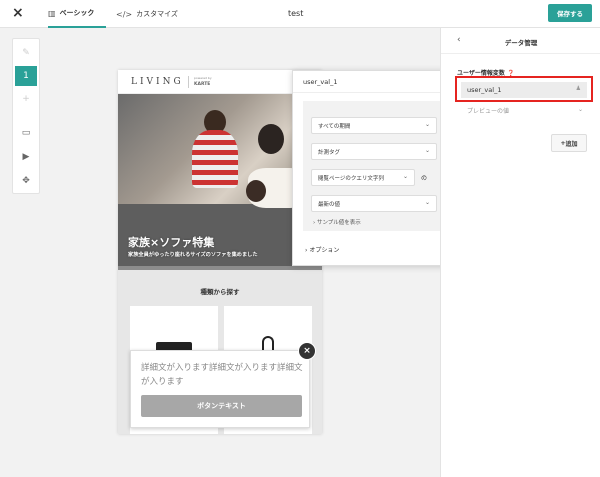 Image resolution: width=600 pixels, height=477 pixels. I want to click on value-select-value: 最新の値, so click(329, 204).